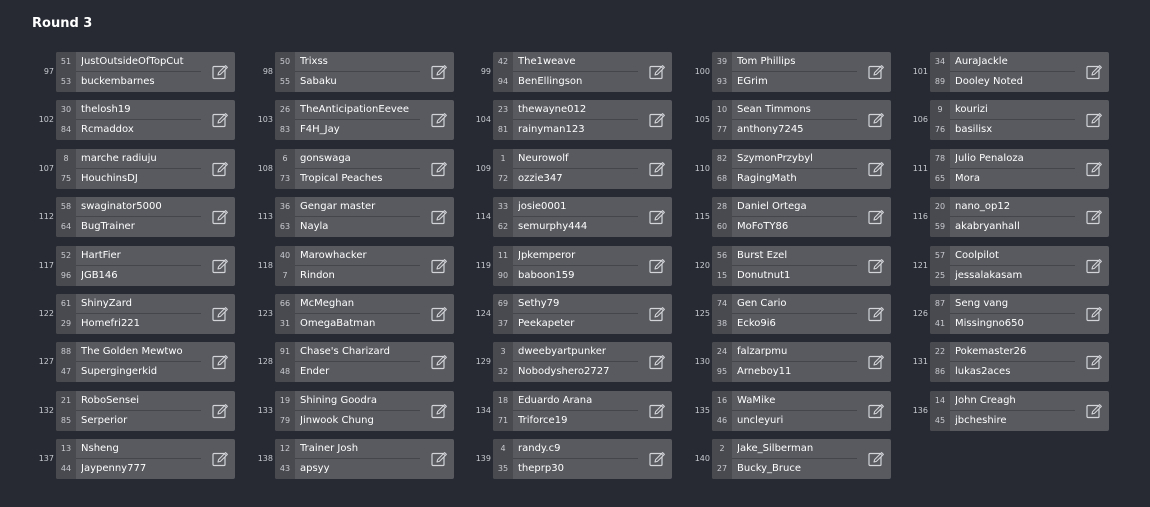 Image resolution: width=1150 pixels, height=507 pixels. What do you see at coordinates (801, 469) in the screenshot?
I see `player-slot-bottom: 27 Bucky_Bruce` at bounding box center [801, 469].